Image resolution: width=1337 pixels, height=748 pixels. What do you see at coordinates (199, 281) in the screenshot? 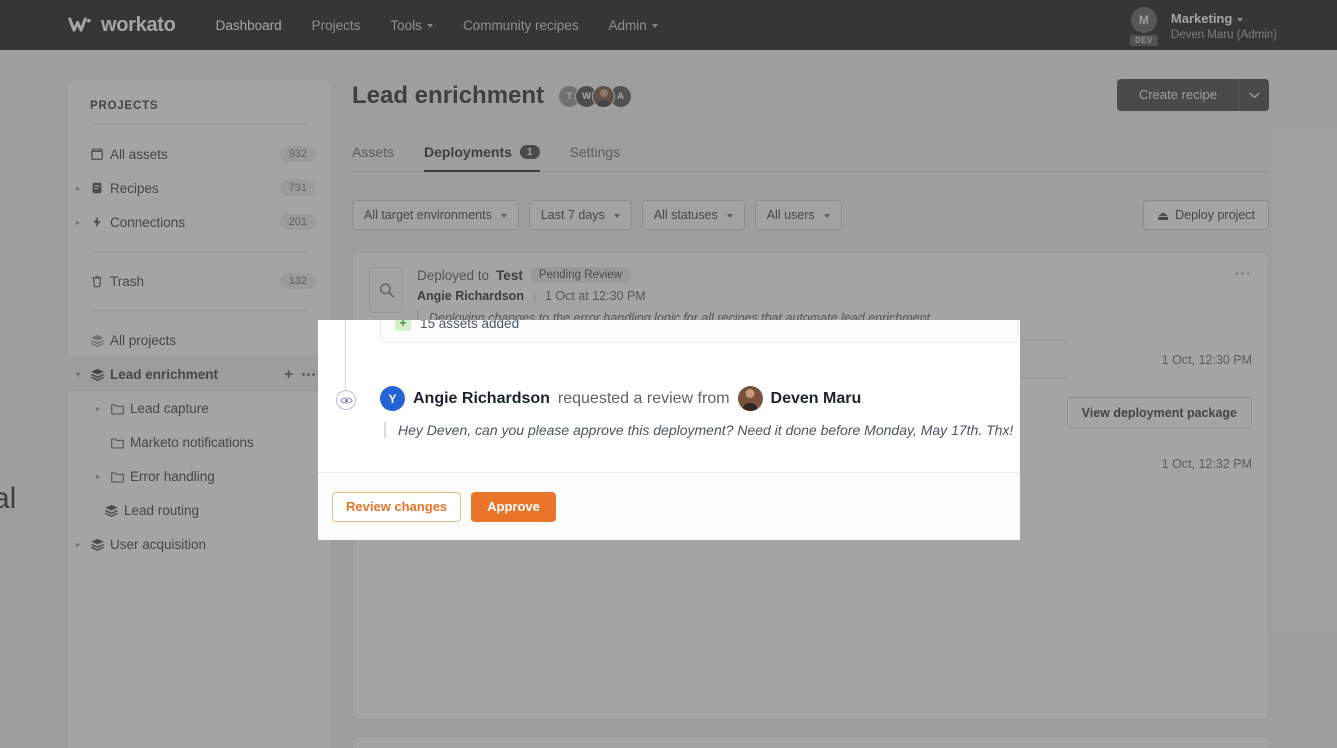
I see `sidebar-item-trash: ▸ Trash 132` at bounding box center [199, 281].